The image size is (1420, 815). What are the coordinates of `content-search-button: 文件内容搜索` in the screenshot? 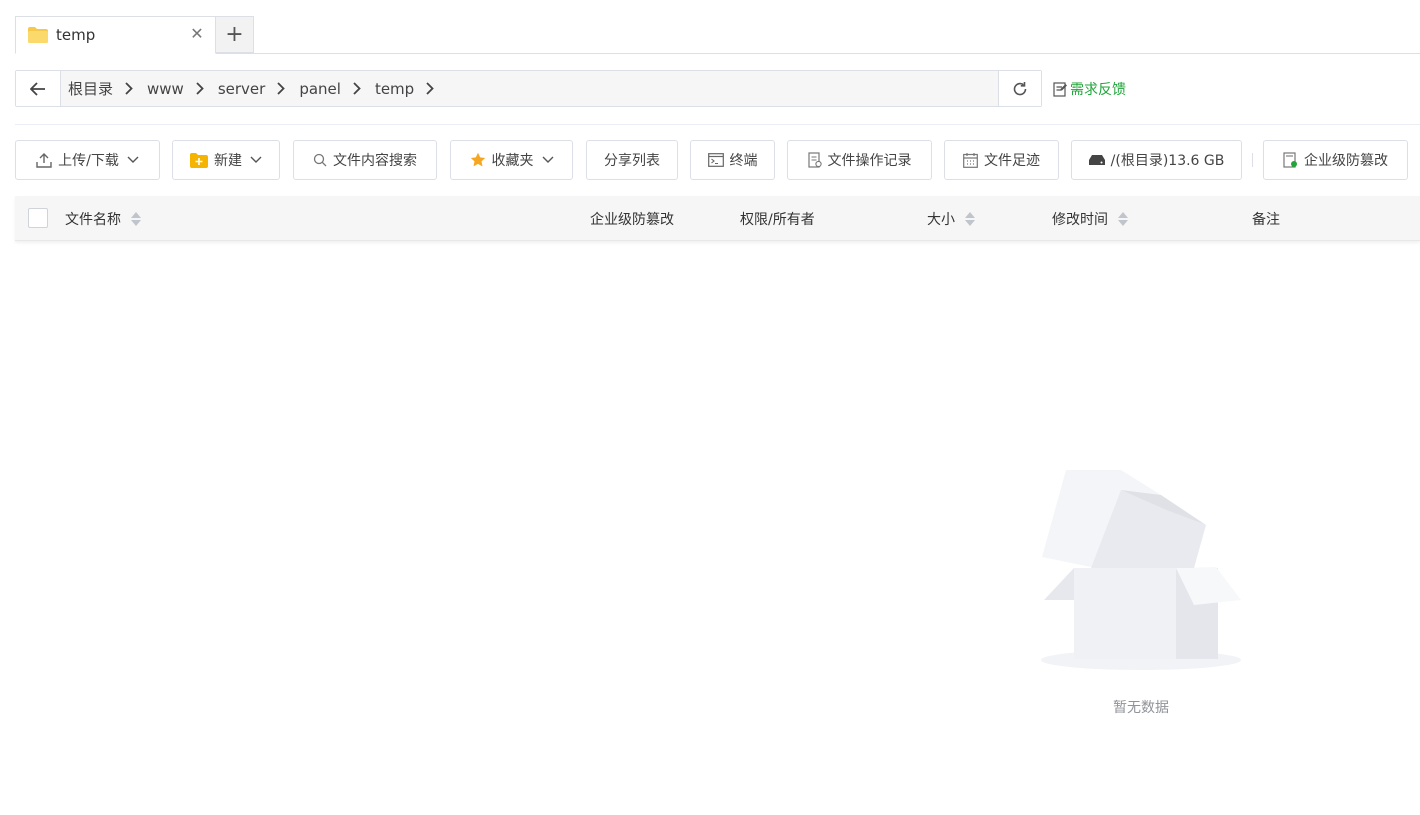 It's located at (365, 160).